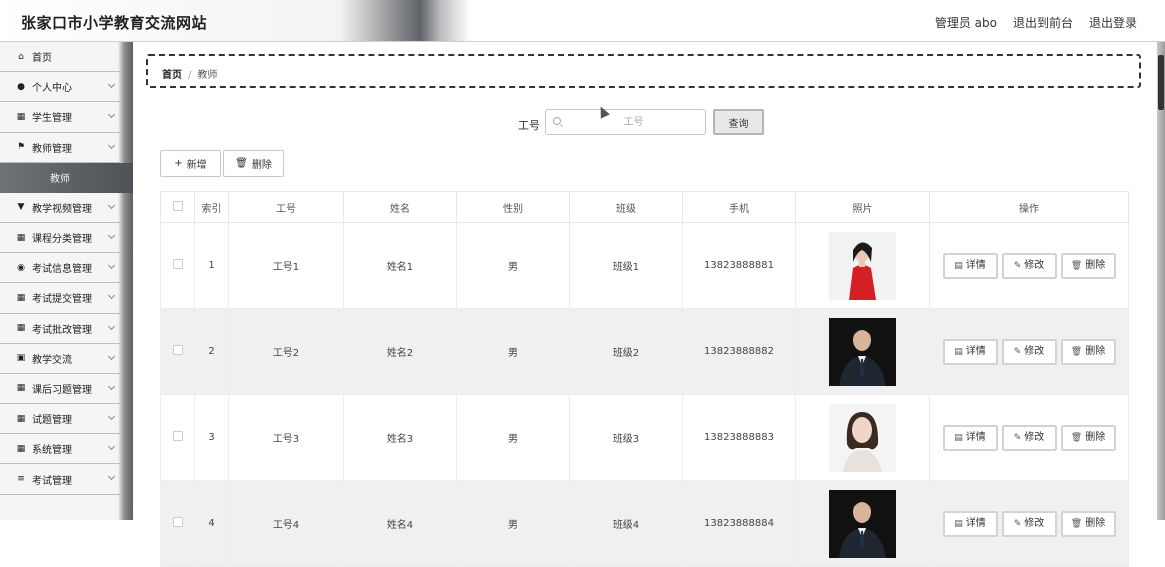 This screenshot has height=567, width=1165. Describe the element at coordinates (211, 351) in the screenshot. I see `cell-index: 2` at that location.